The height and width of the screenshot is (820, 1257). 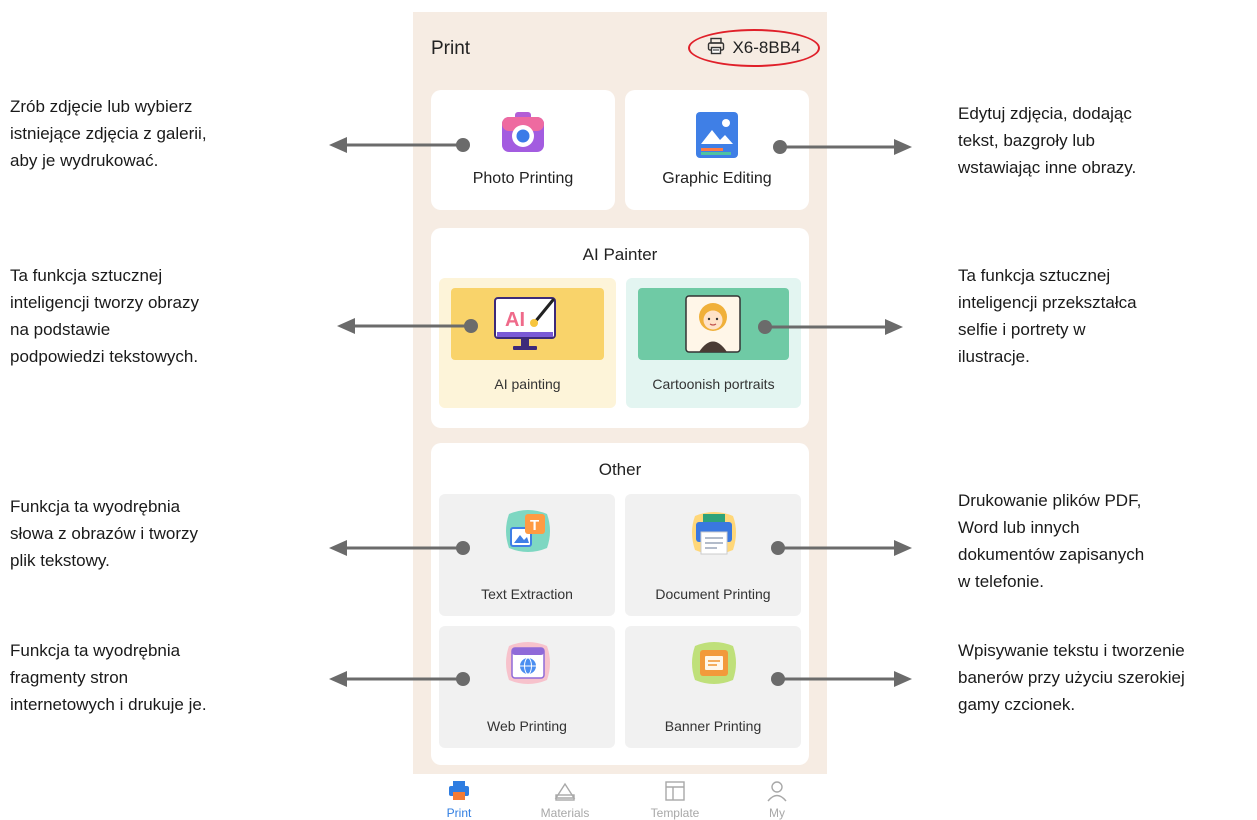 I want to click on arrow-banner-printing, so click(x=841, y=679).